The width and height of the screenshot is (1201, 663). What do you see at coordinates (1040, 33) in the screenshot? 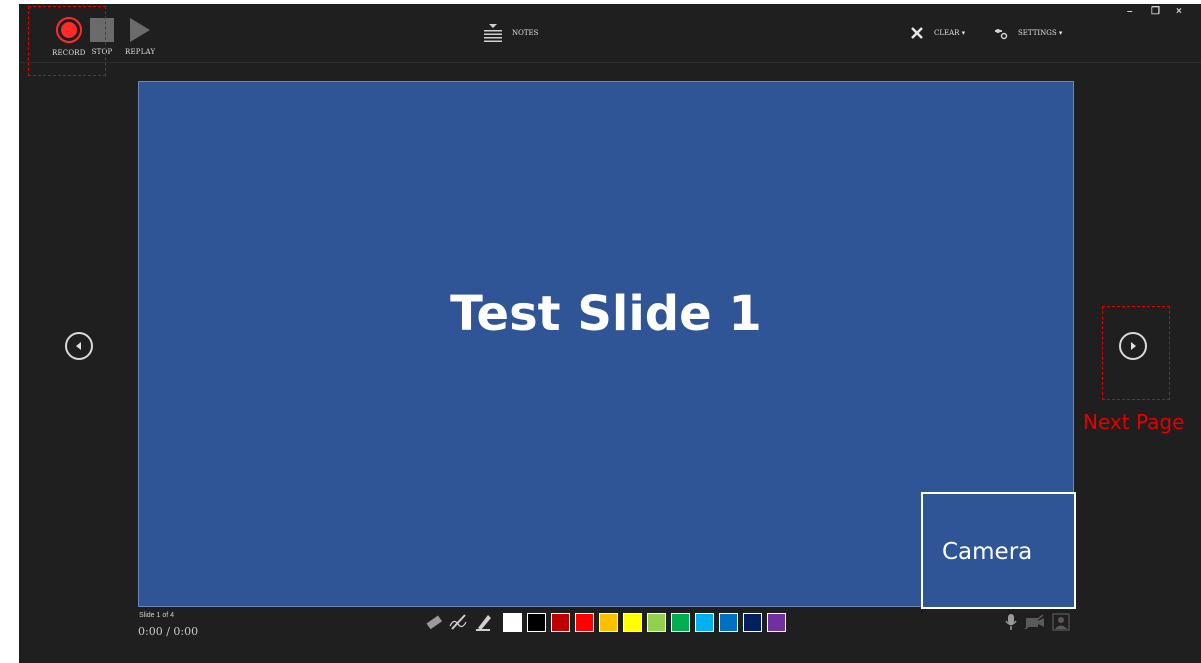
I see `settings-label: SETTINGS ▾` at bounding box center [1040, 33].